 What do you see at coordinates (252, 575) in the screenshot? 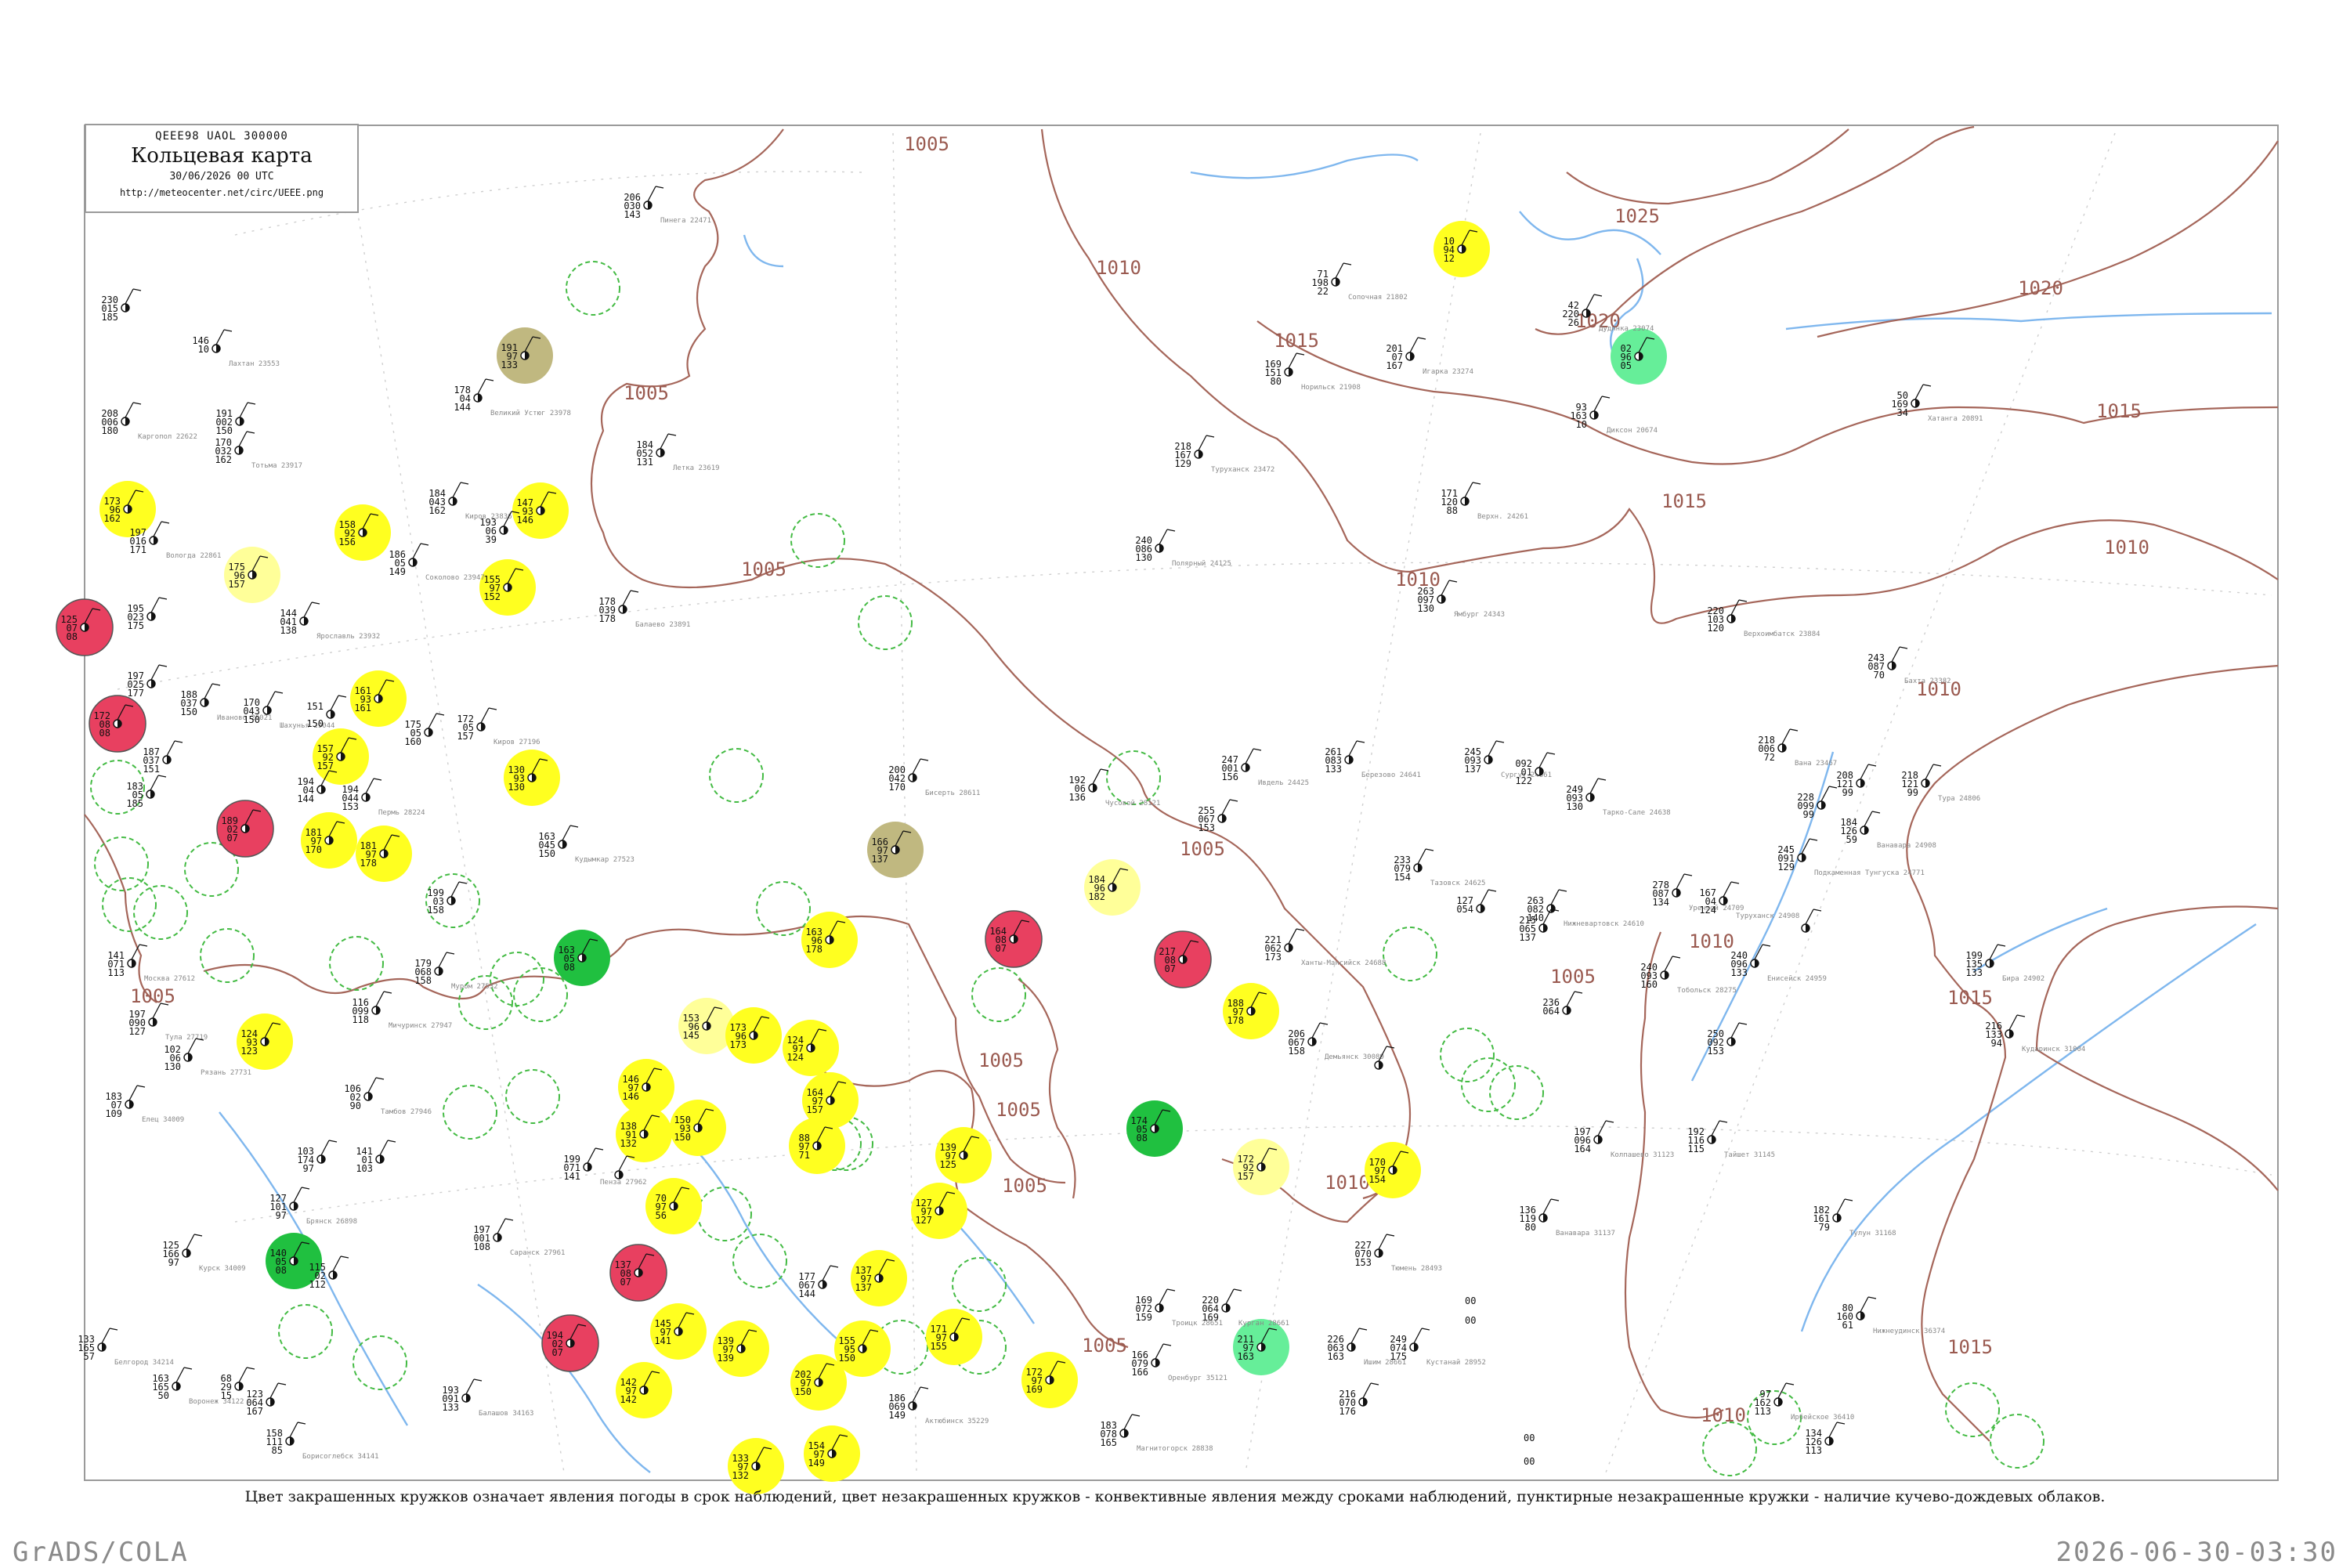
I see `weather-circle-pale_yellow: 17596157` at bounding box center [252, 575].